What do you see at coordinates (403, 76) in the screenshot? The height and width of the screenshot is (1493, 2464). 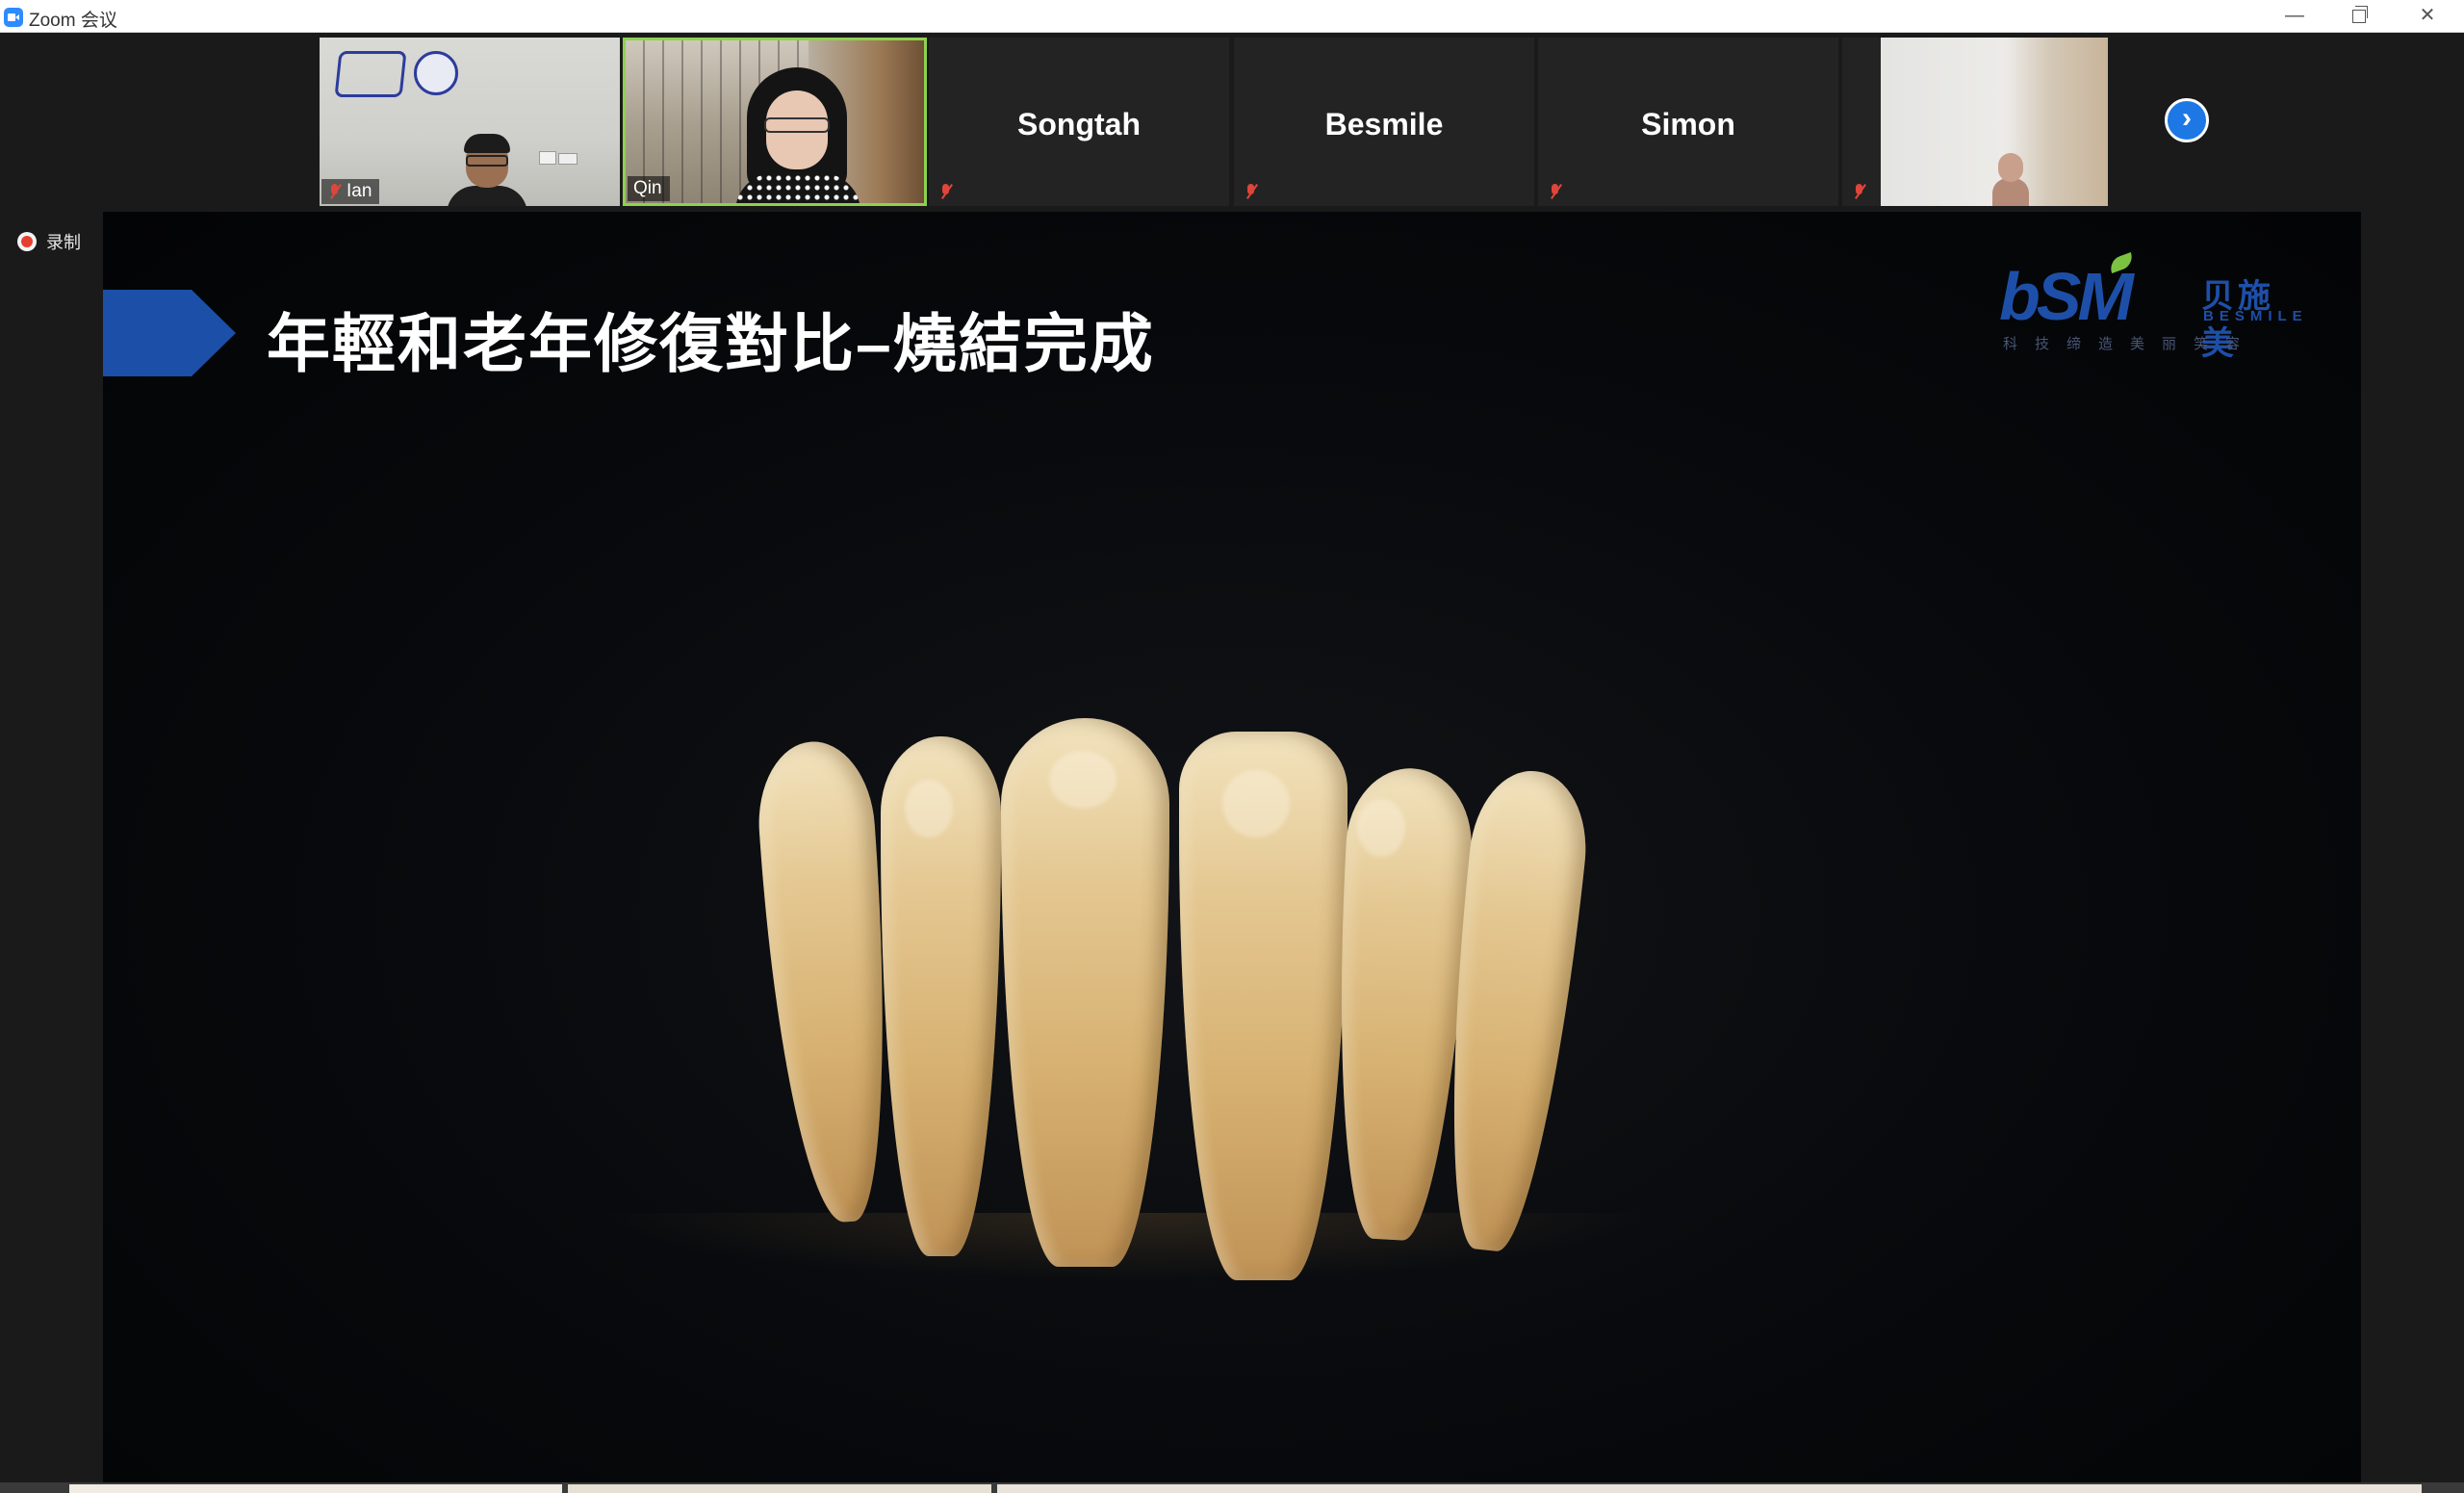 I see `wall-logo` at bounding box center [403, 76].